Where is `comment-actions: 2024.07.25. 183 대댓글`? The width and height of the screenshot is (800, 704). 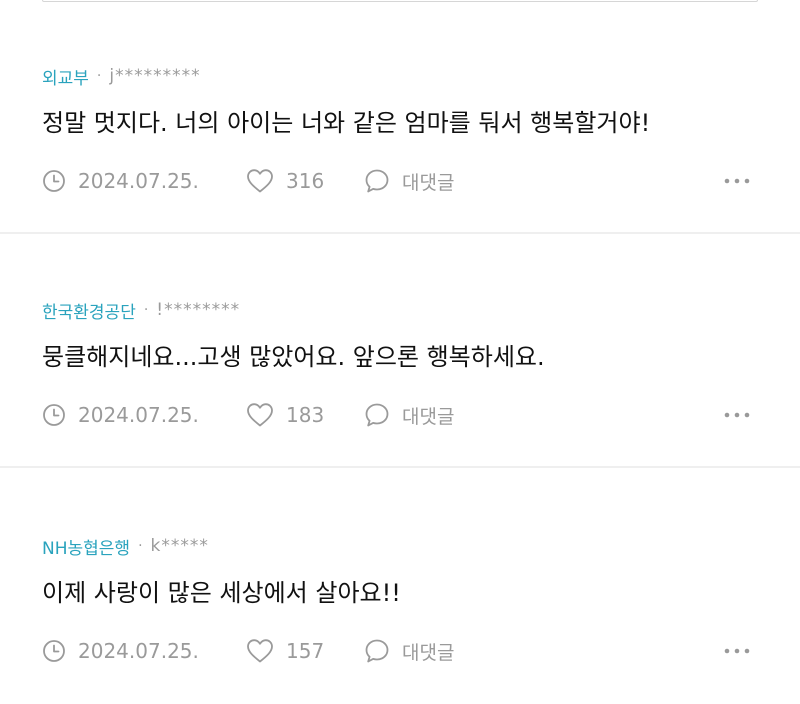 comment-actions: 2024.07.25. 183 대댓글 is located at coordinates (400, 415).